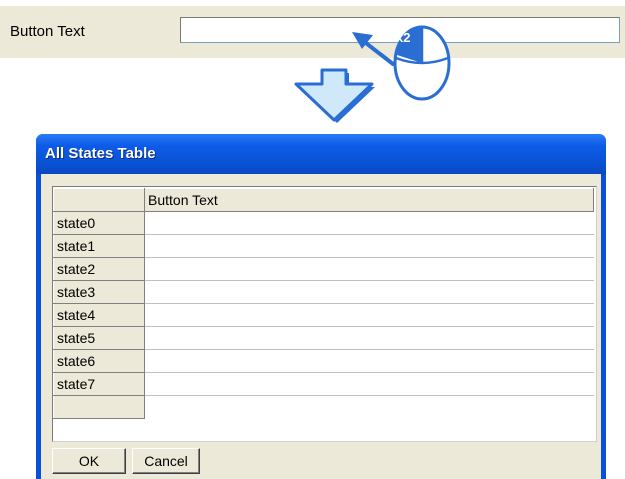 Image resolution: width=625 pixels, height=479 pixels. I want to click on row-header: state5, so click(99, 338).